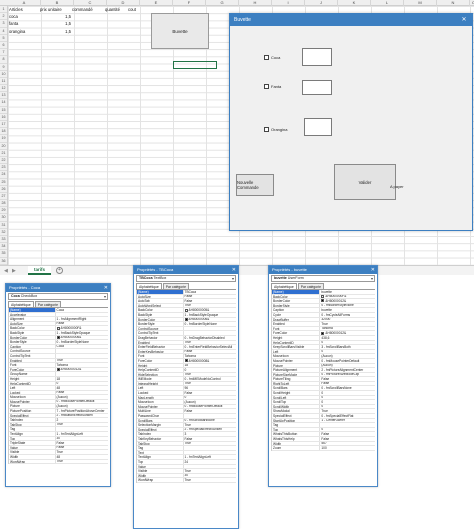  What do you see at coordinates (3, 53) in the screenshot?
I see `row-header: 7` at bounding box center [3, 53].